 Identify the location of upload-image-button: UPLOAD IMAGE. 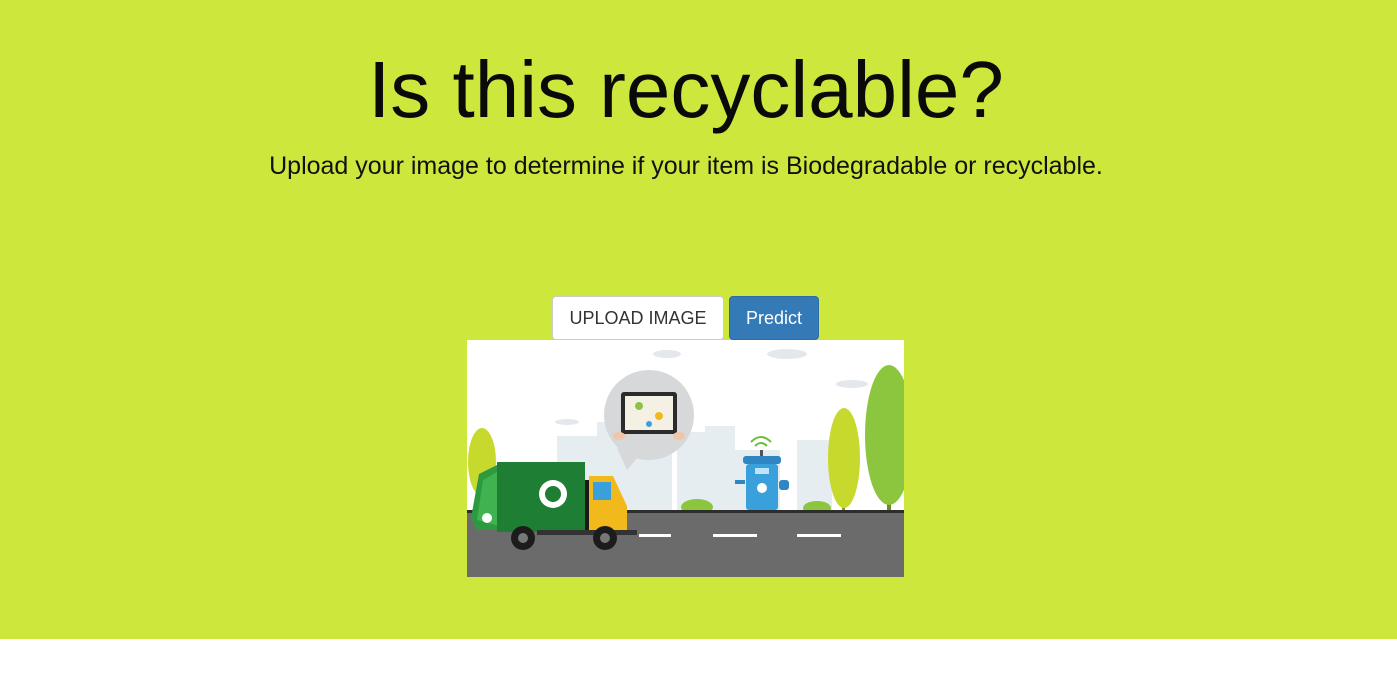
(638, 318).